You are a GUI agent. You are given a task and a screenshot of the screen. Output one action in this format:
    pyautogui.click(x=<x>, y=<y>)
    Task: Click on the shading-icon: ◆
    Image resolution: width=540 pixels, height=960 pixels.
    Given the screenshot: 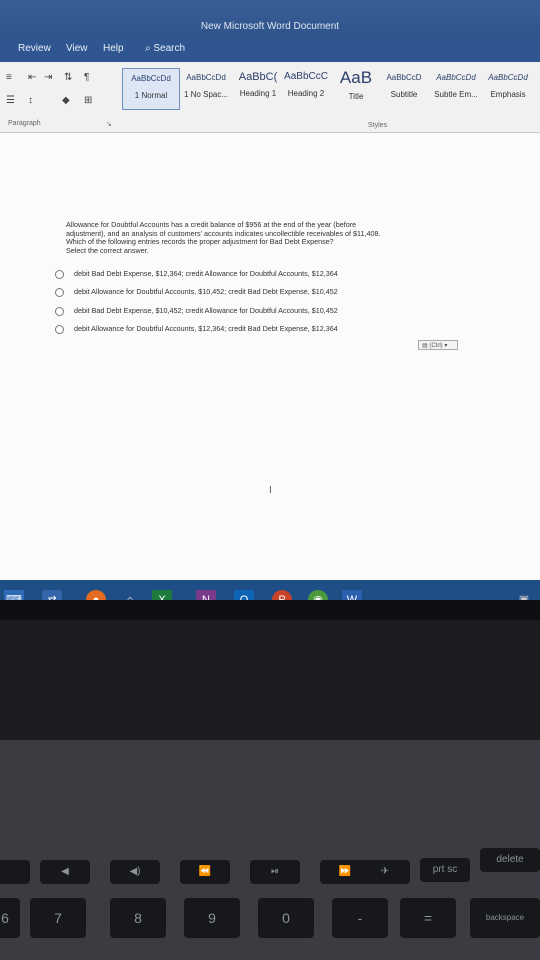 What is the action you would take?
    pyautogui.click(x=66, y=100)
    